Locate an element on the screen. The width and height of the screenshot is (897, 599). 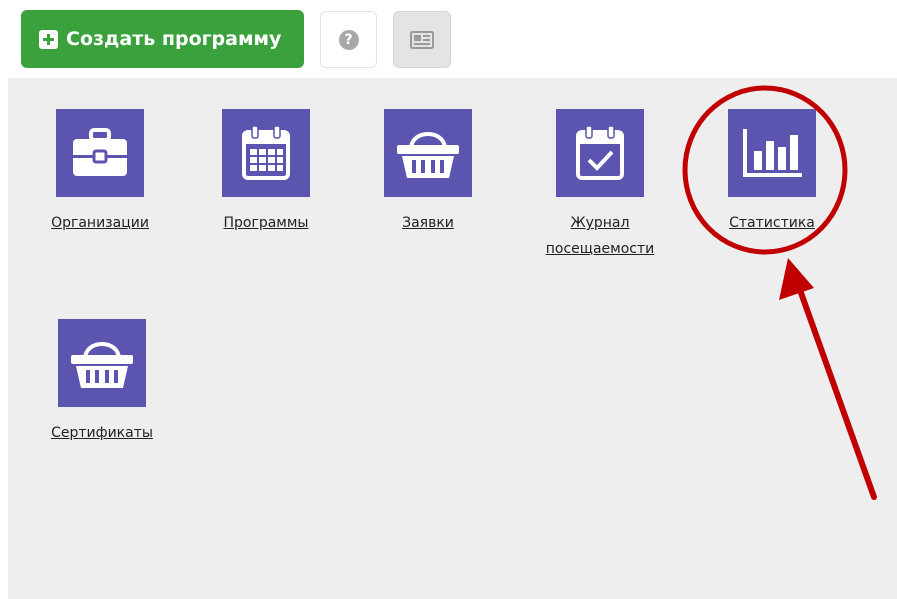
newspaper-icon is located at coordinates (422, 39).